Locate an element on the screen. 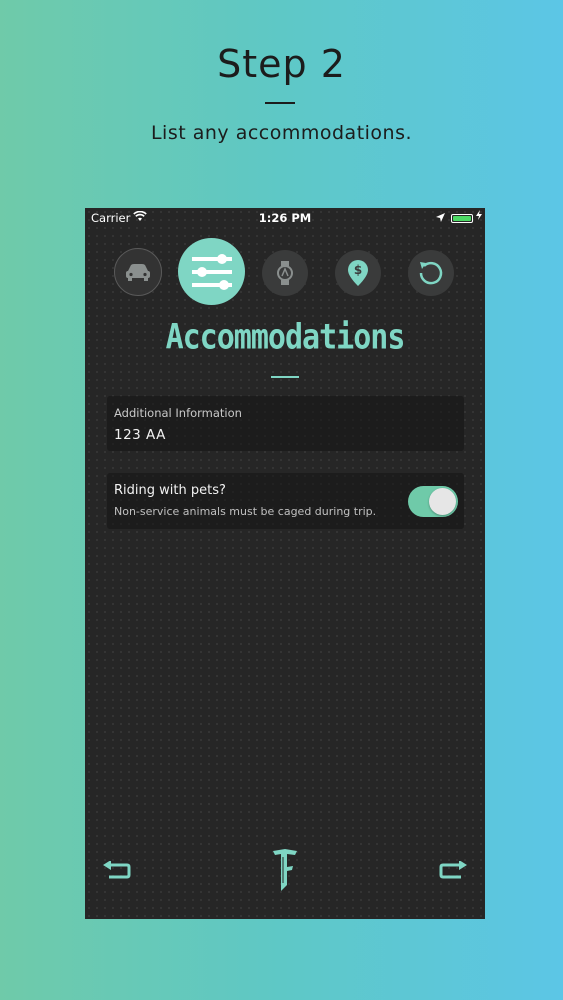 This screenshot has width=563, height=1000. additional-info-label: Additional Information is located at coordinates (178, 413).